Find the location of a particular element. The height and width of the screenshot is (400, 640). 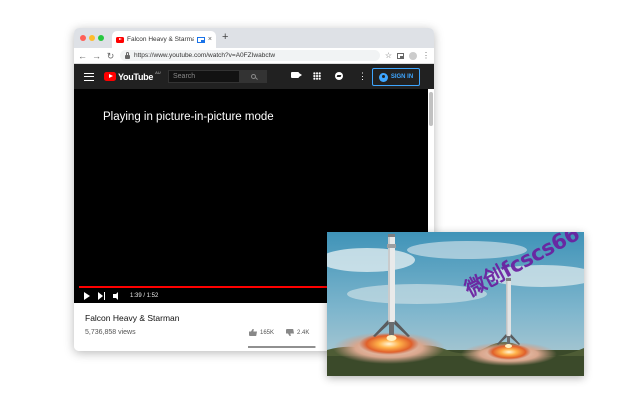

tab-title: Falcon Heavy & Starman is located at coordinates (160, 39).